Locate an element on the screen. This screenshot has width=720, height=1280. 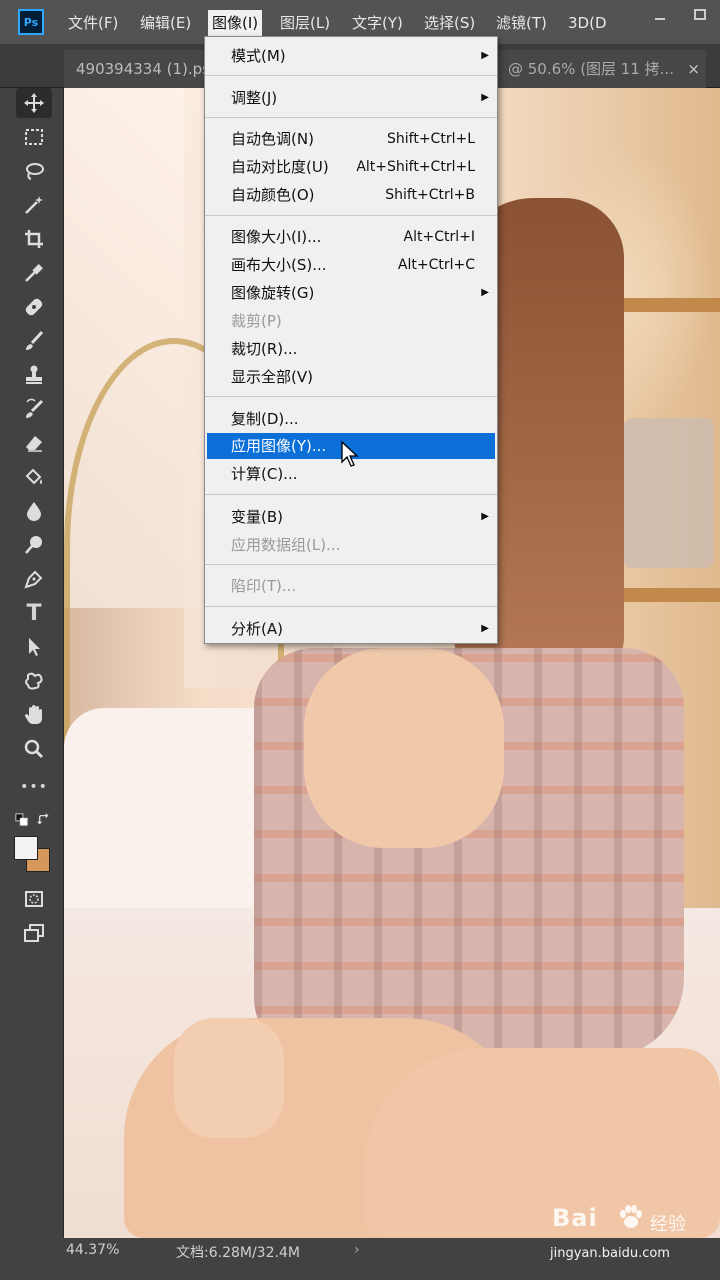
menu-item-auto-tone: 自动色调(N) Shift+Ctrl+L is located at coordinates (351, 139).